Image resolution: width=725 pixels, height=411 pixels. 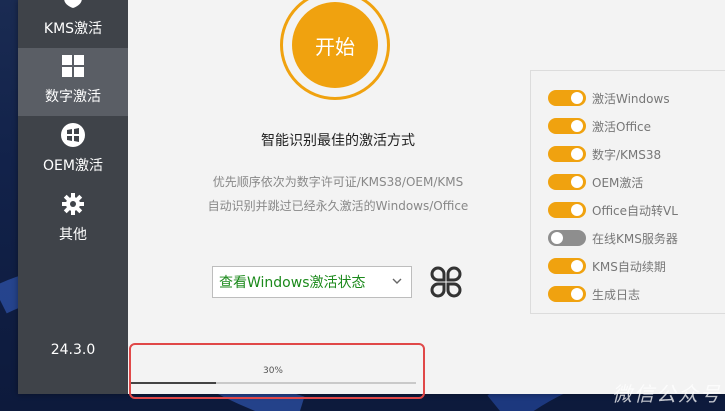 I want to click on clover-menu-icon, so click(x=446, y=282).